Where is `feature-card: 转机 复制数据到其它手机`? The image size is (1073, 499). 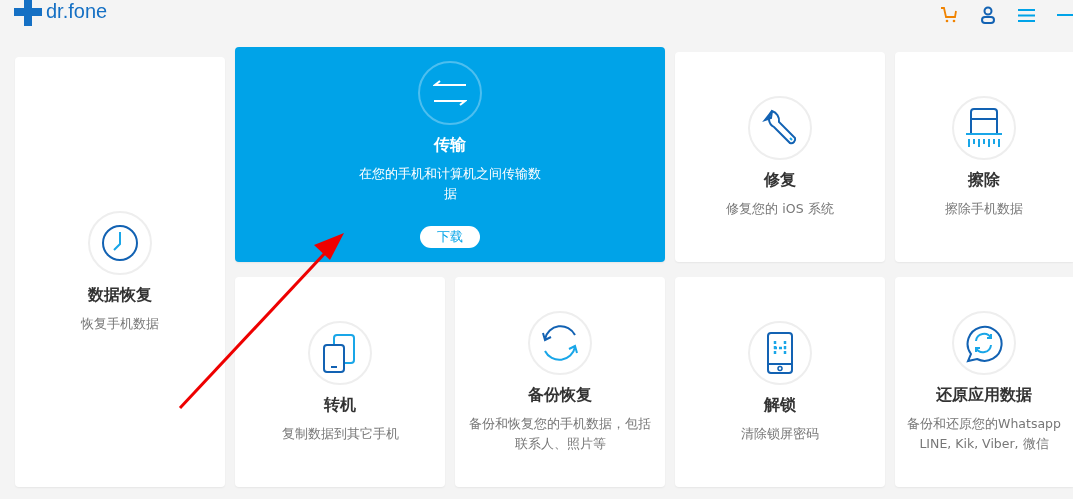 feature-card: 转机 复制数据到其它手机 is located at coordinates (340, 382).